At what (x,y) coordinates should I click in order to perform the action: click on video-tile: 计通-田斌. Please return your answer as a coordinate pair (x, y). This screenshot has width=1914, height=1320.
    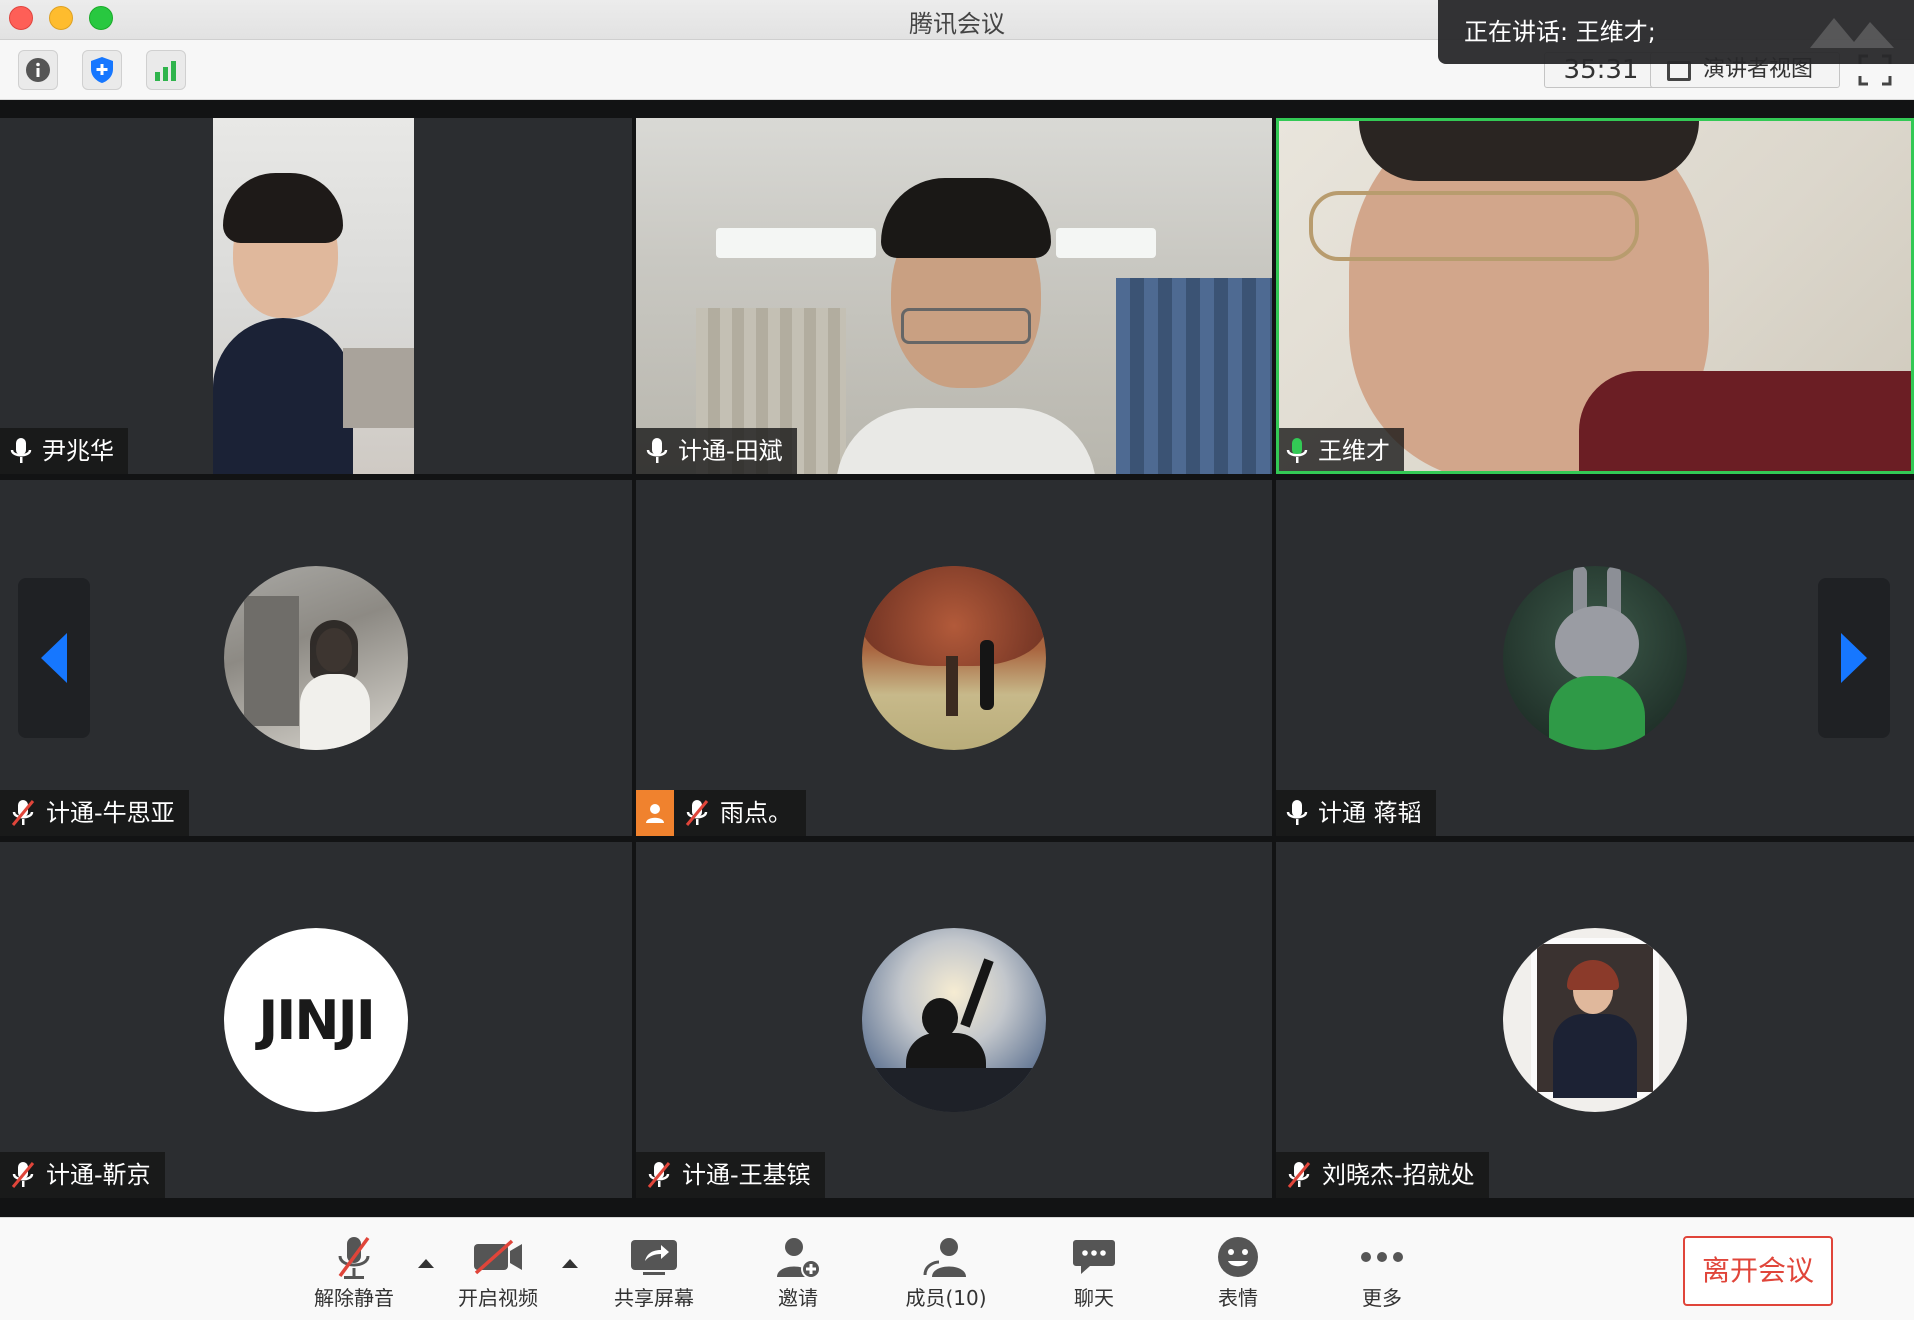
    Looking at the image, I should click on (954, 296).